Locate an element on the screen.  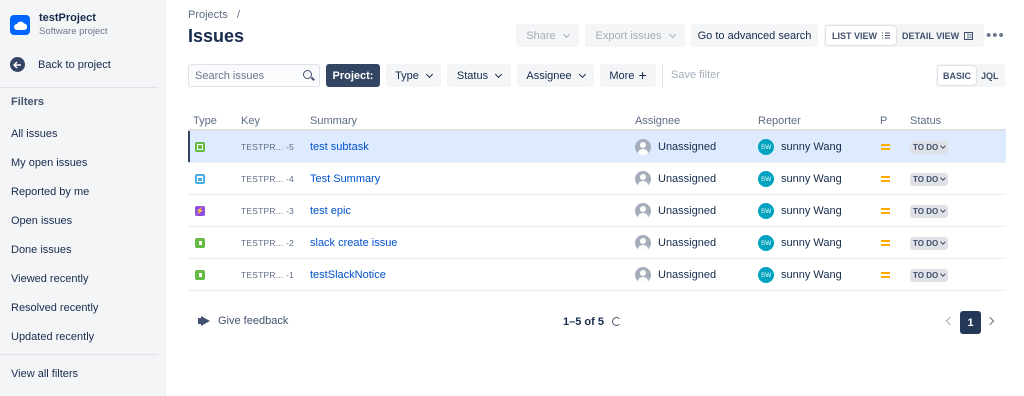
view-all-filters-link: View all filters is located at coordinates (44, 374).